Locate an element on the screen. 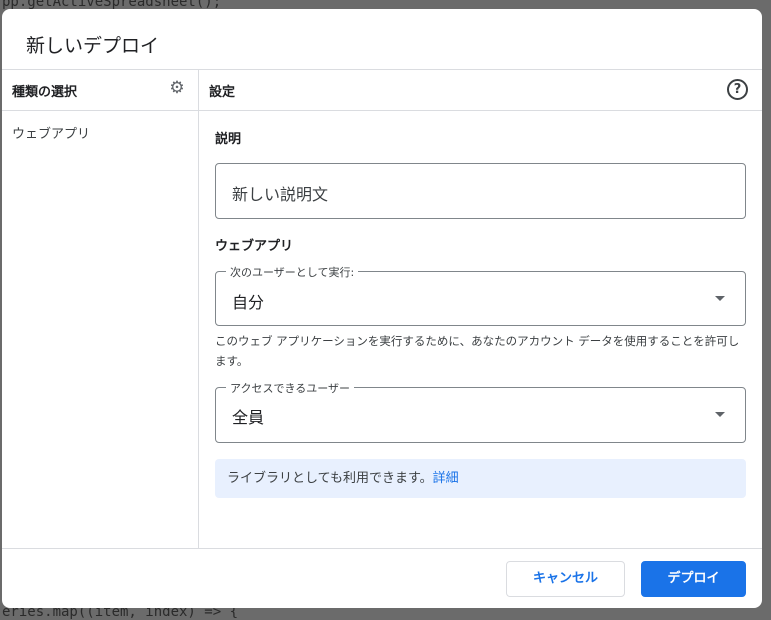 This screenshot has width=771, height=620. gear-icon: ⚙ is located at coordinates (177, 88).